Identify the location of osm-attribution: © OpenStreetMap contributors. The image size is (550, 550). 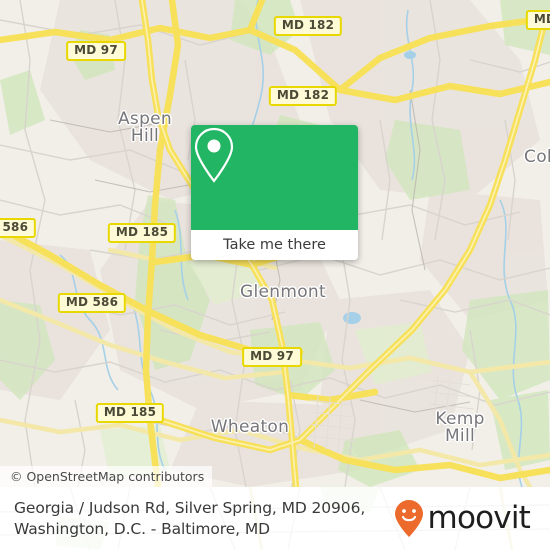
(106, 476).